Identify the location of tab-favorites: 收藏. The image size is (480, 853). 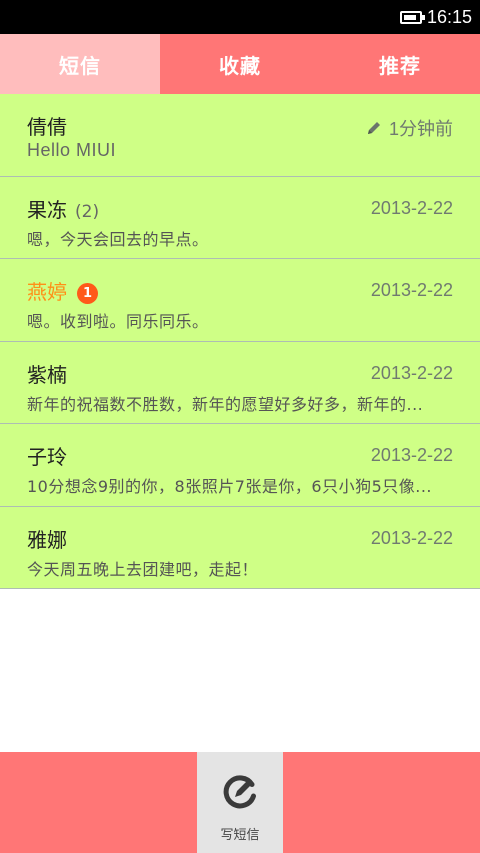
(240, 64).